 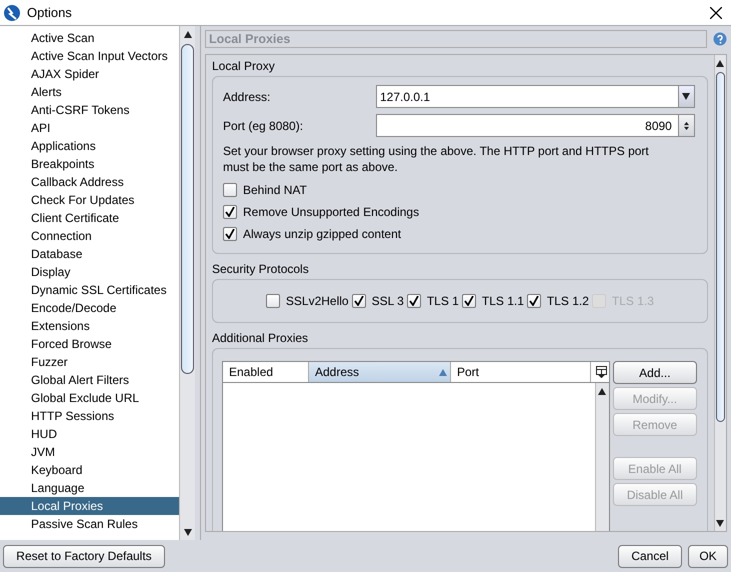 I want to click on sidebar-item: Global Alert Filters, so click(x=90, y=380).